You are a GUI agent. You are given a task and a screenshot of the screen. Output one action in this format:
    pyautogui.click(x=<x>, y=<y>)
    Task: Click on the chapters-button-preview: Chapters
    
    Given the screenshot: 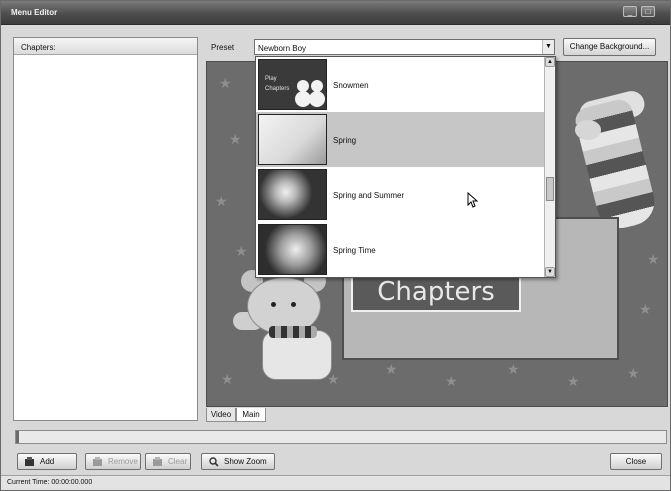 What is the action you would take?
    pyautogui.click(x=436, y=292)
    